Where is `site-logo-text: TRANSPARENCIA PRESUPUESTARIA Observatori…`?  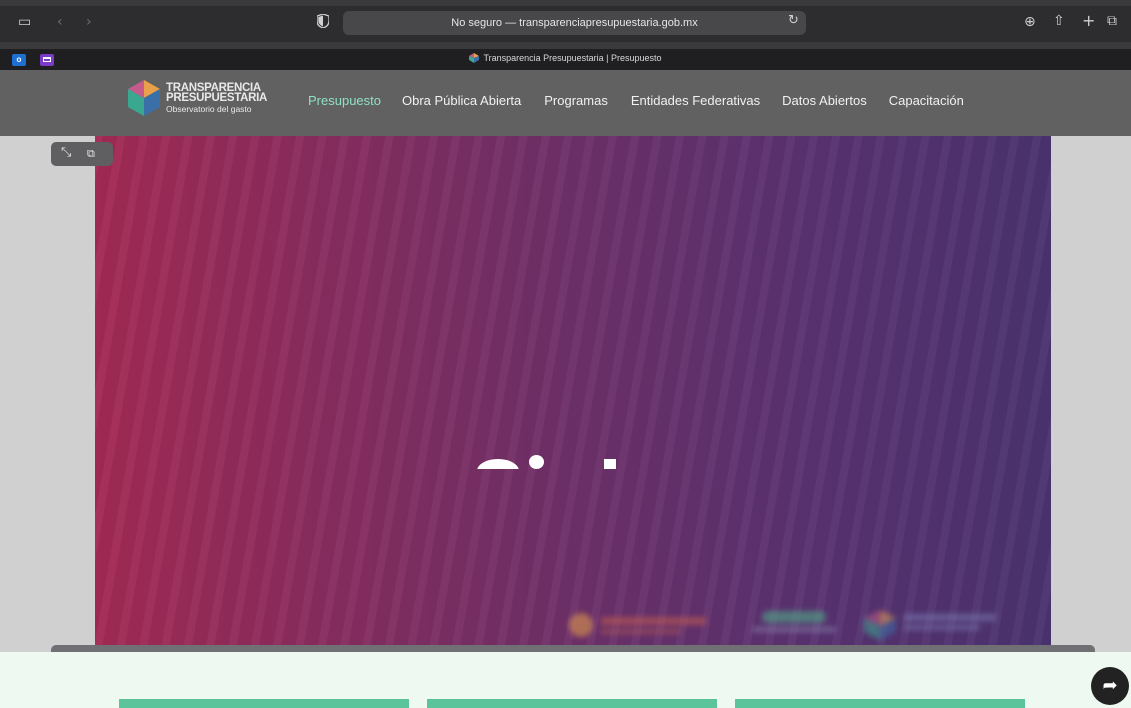 site-logo-text: TRANSPARENCIA PRESUPUESTARIA Observatori… is located at coordinates (217, 98).